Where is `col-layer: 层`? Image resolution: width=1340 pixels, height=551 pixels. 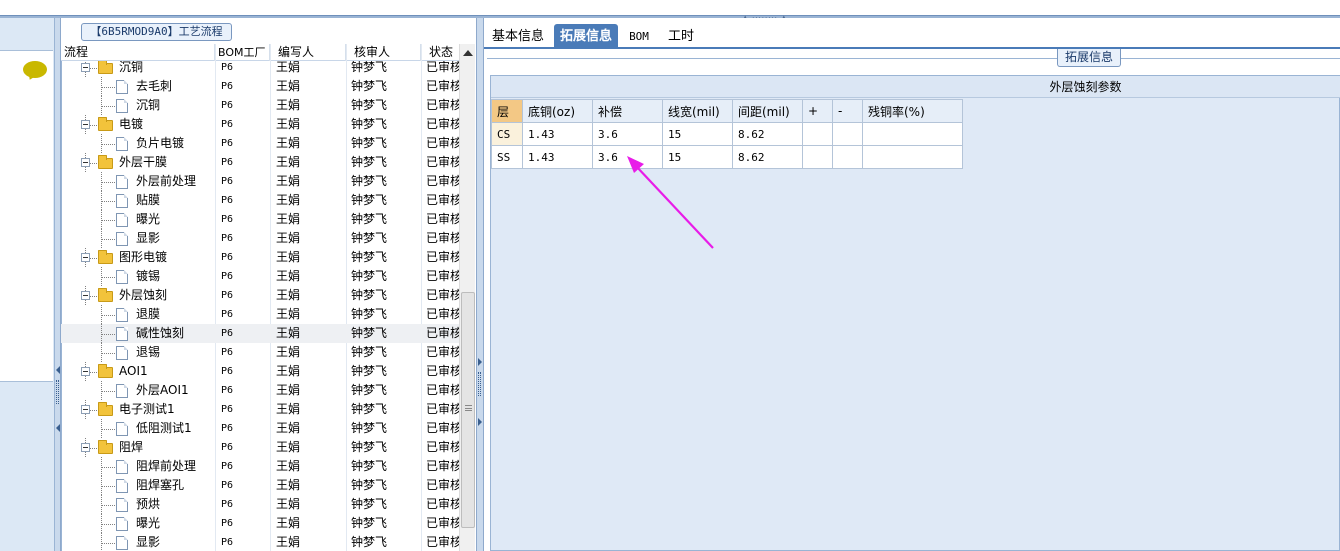 col-layer: 层 is located at coordinates (507, 111).